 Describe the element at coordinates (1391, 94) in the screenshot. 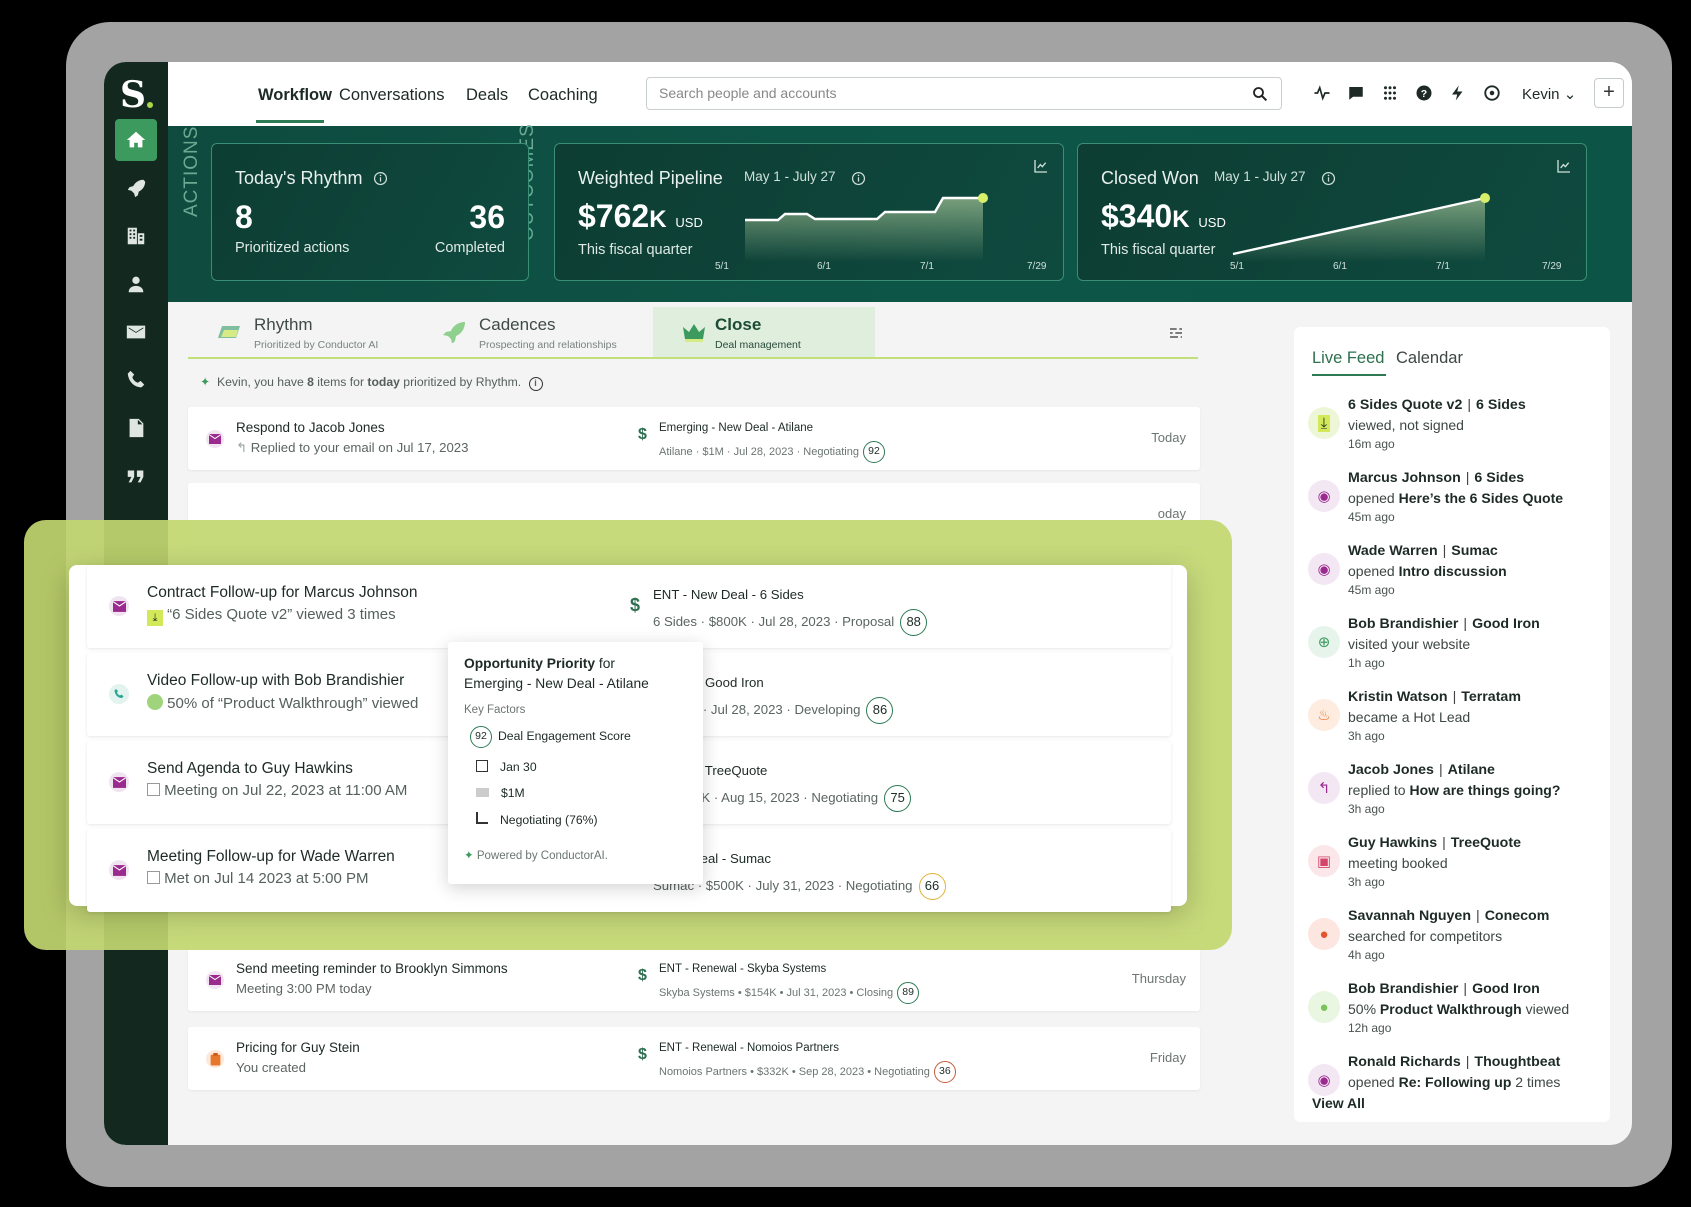

I see `apps-grid-icon` at that location.